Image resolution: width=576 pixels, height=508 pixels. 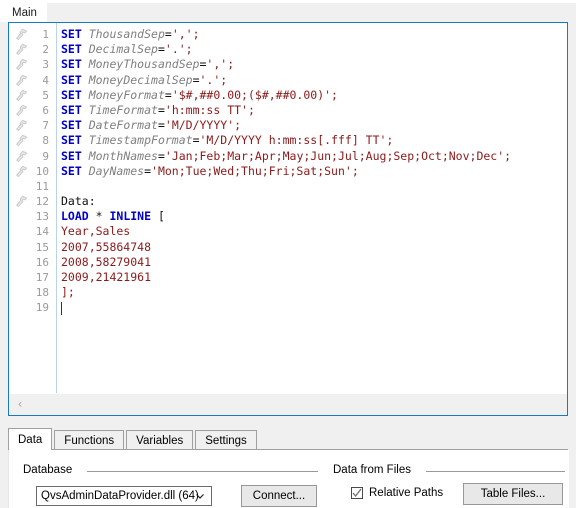 I want to click on code-token-str: 2008,58279041, so click(x=106, y=261).